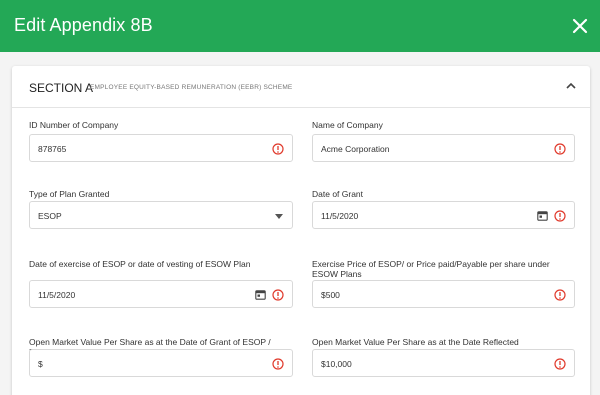  Describe the element at coordinates (279, 216) in the screenshot. I see `dropdown-caret-icon` at that location.